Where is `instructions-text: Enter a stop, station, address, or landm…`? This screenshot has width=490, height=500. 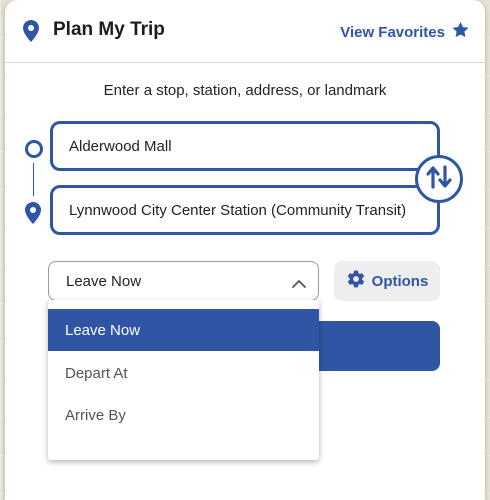 instructions-text: Enter a stop, station, address, or landm… is located at coordinates (245, 90).